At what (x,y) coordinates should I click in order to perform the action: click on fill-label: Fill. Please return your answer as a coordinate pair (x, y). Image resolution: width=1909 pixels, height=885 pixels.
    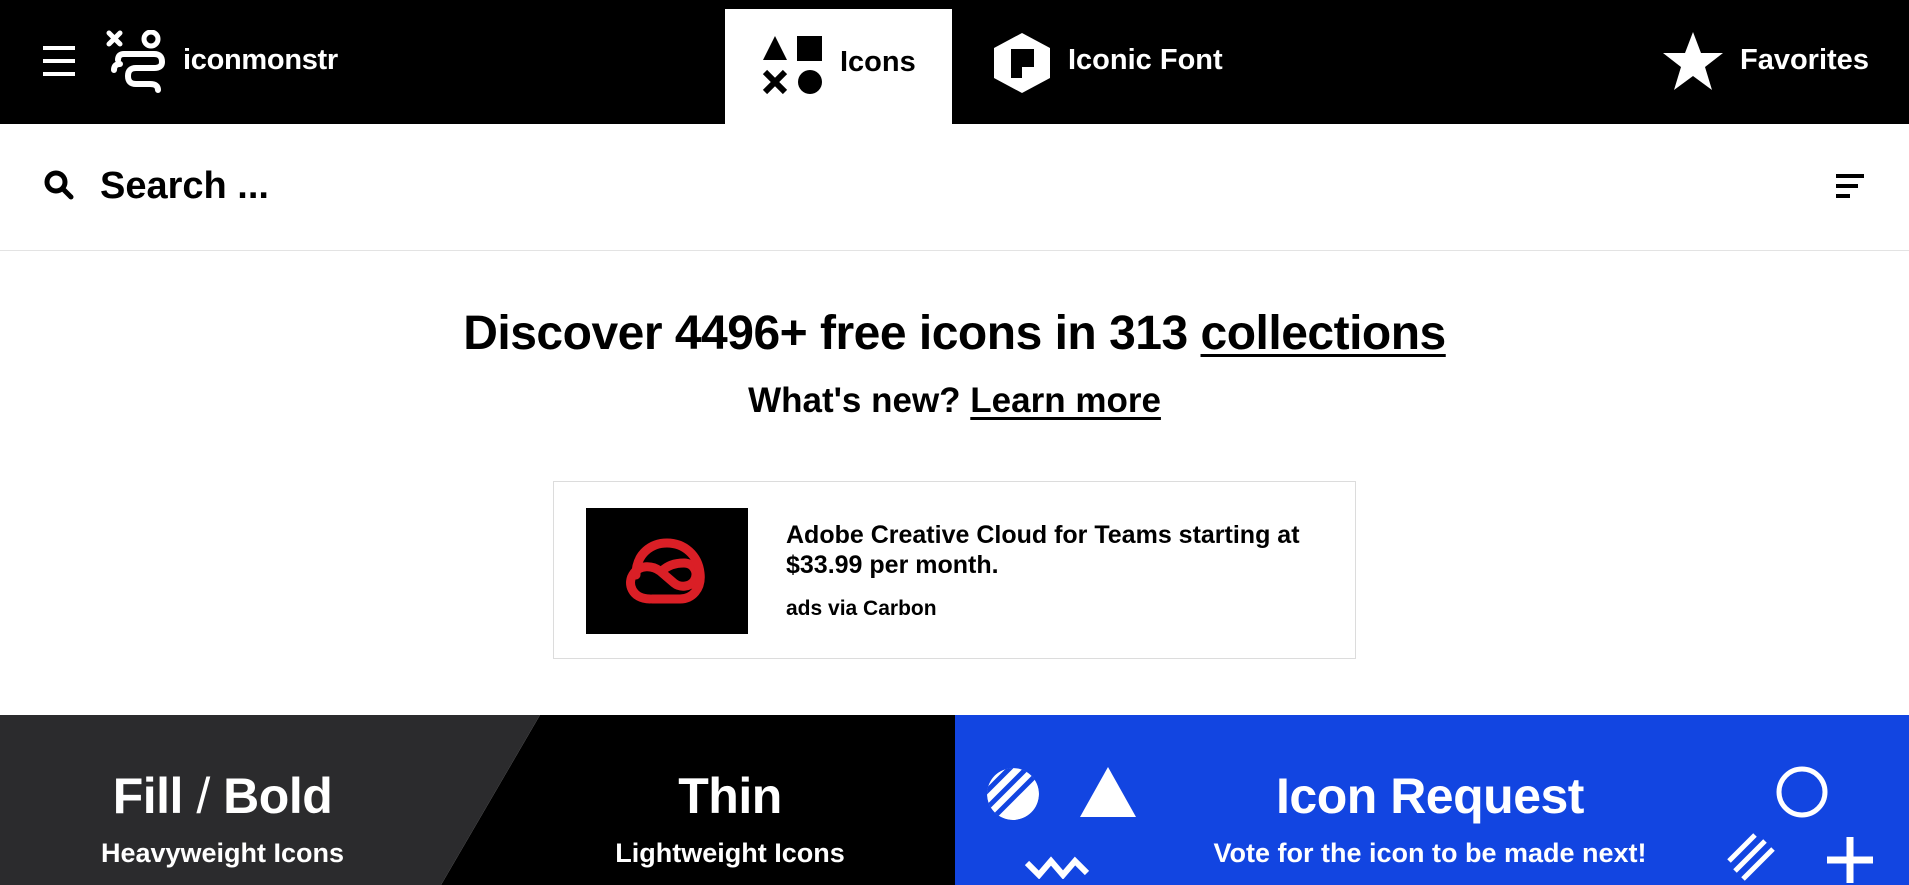
    Looking at the image, I should click on (148, 796).